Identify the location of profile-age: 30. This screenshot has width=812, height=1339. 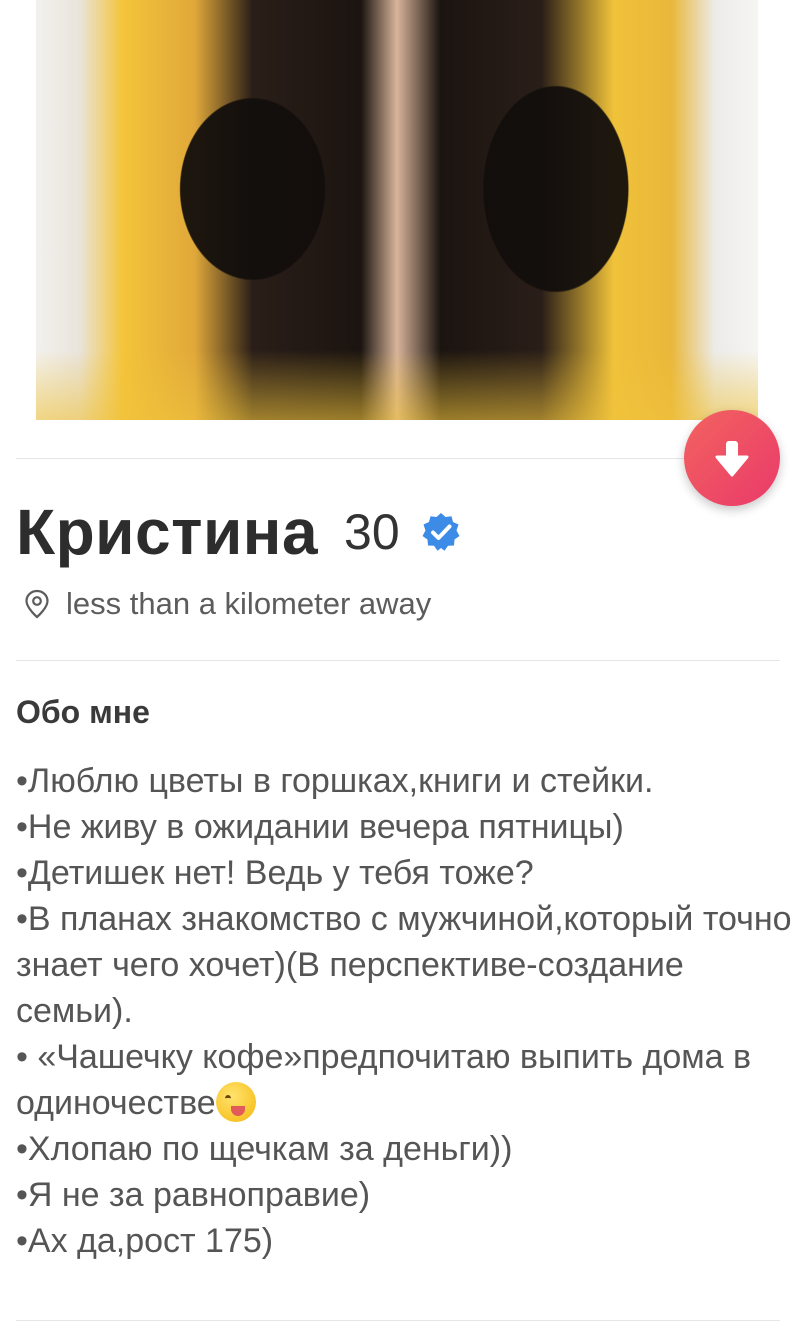
(372, 532).